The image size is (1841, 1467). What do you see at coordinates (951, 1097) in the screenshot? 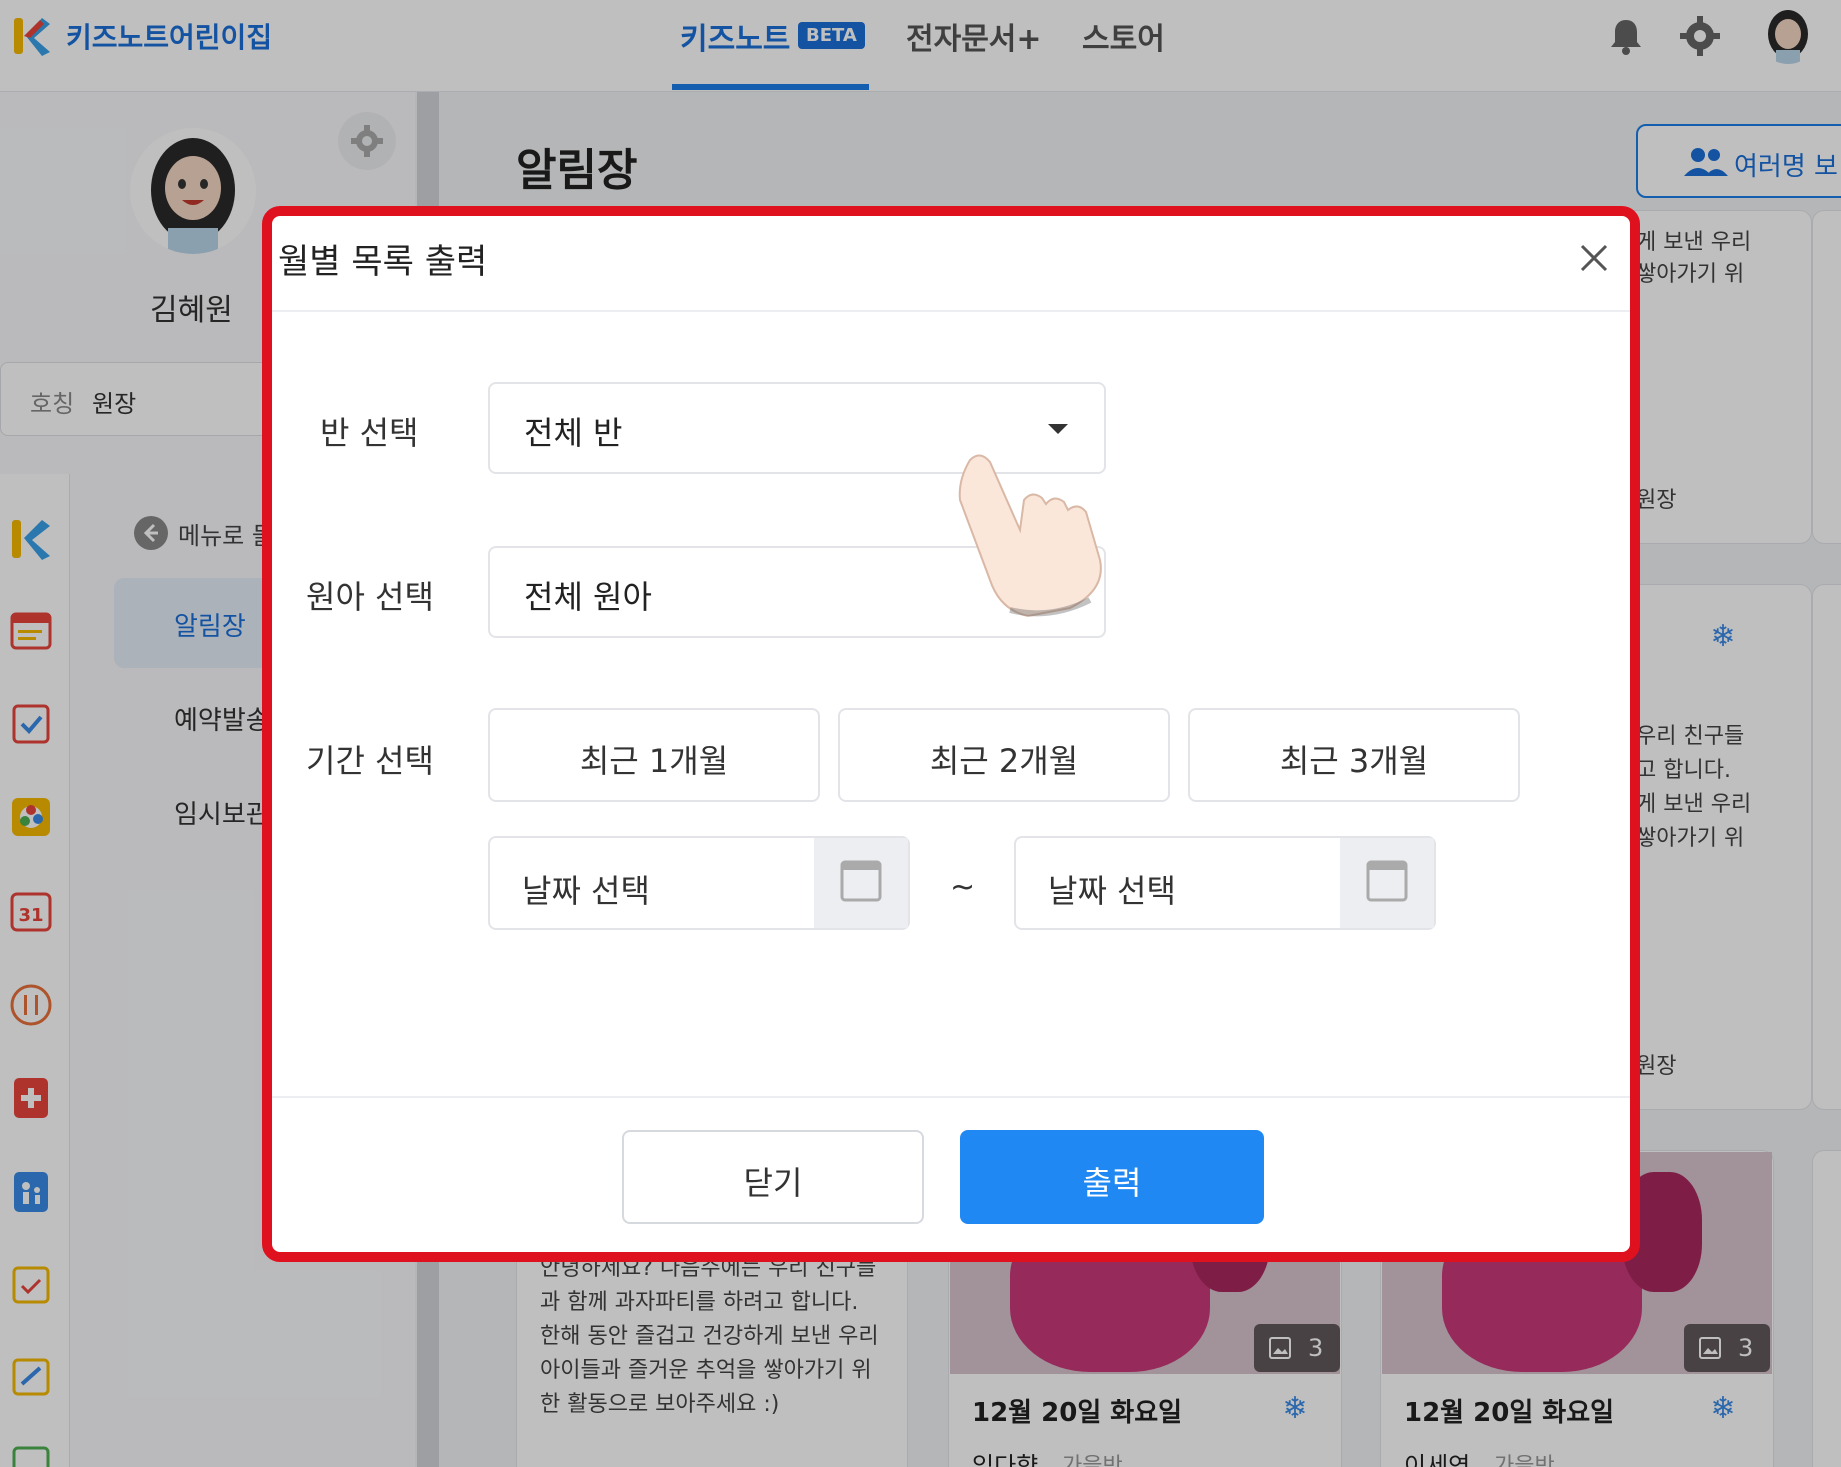
I see `dialog-footer-divider` at bounding box center [951, 1097].